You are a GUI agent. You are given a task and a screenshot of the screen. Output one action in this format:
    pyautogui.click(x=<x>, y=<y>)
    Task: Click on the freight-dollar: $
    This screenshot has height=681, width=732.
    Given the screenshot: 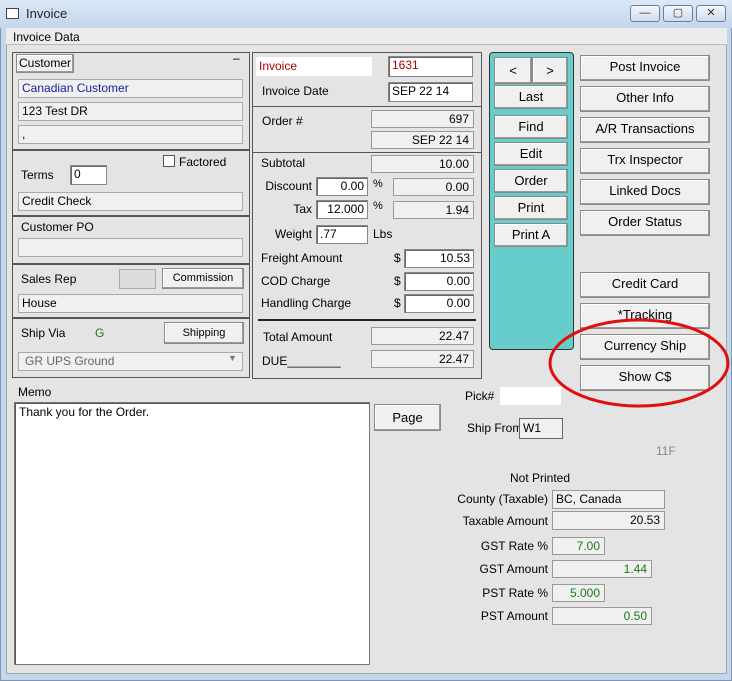 What is the action you would take?
    pyautogui.click(x=397, y=258)
    